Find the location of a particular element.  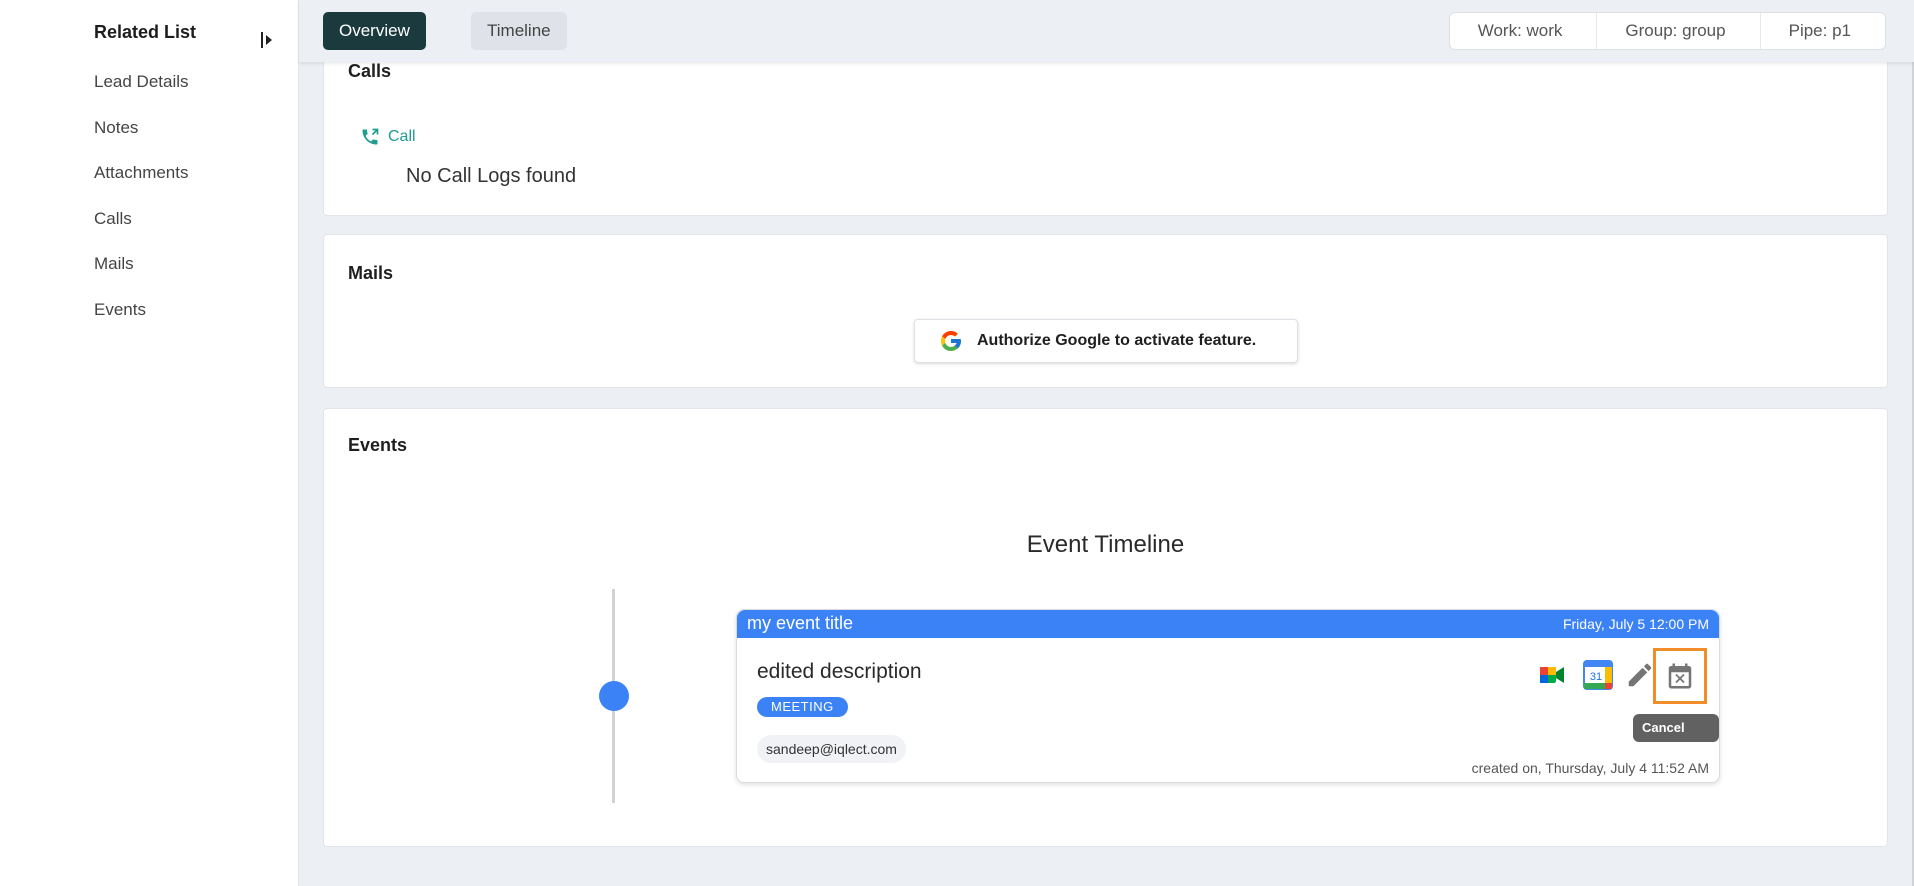

tab-timeline: Timeline is located at coordinates (519, 31).